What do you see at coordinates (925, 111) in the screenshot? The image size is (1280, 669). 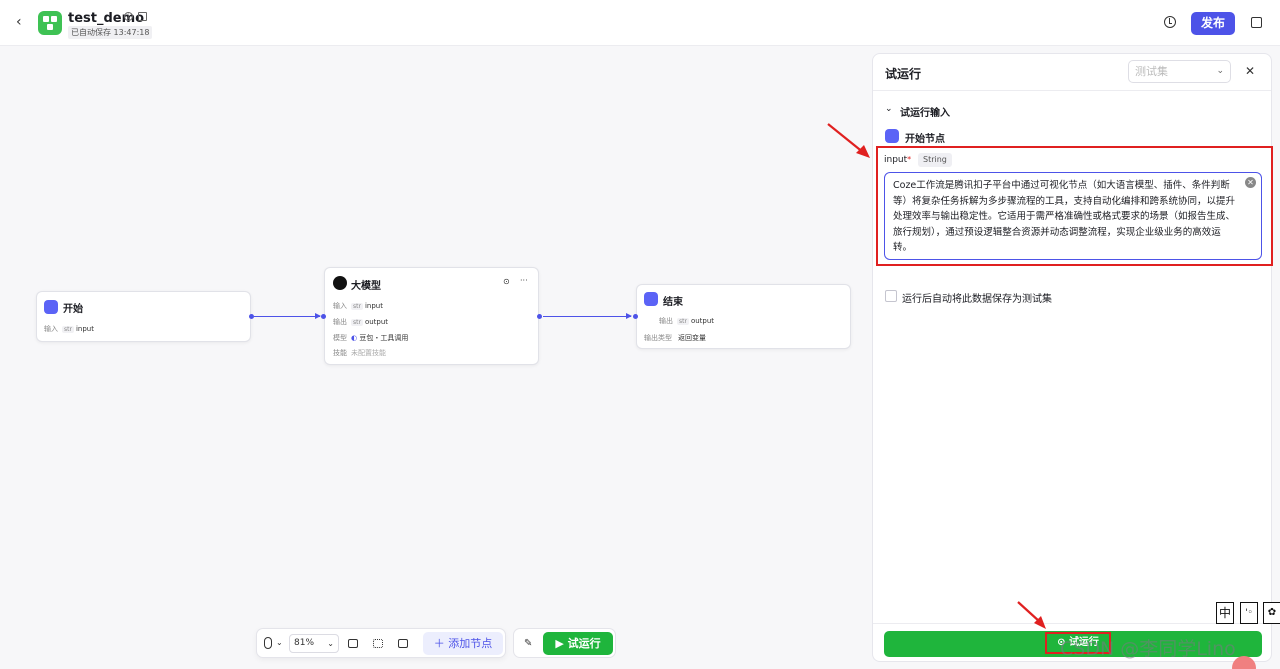 I see `section-title: 试运行输入` at bounding box center [925, 111].